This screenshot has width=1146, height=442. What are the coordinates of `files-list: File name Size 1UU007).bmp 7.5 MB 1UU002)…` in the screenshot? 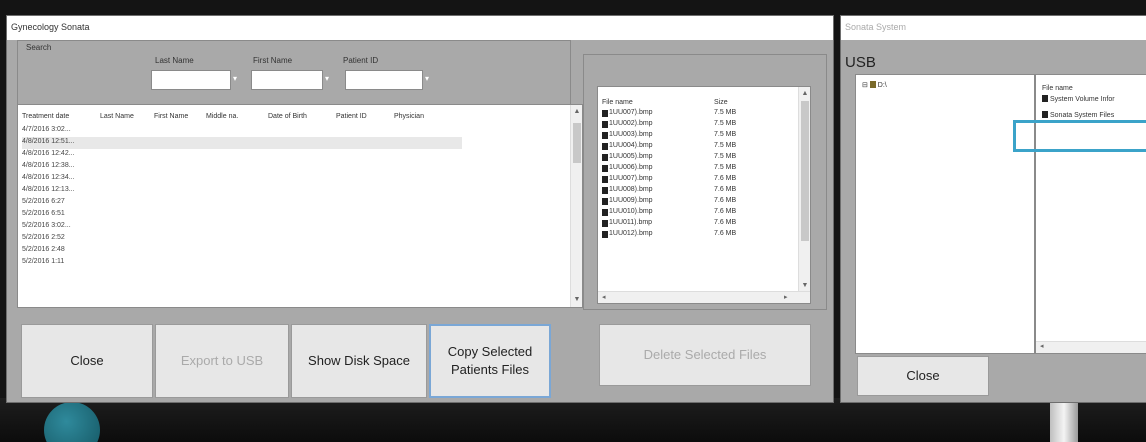 It's located at (704, 195).